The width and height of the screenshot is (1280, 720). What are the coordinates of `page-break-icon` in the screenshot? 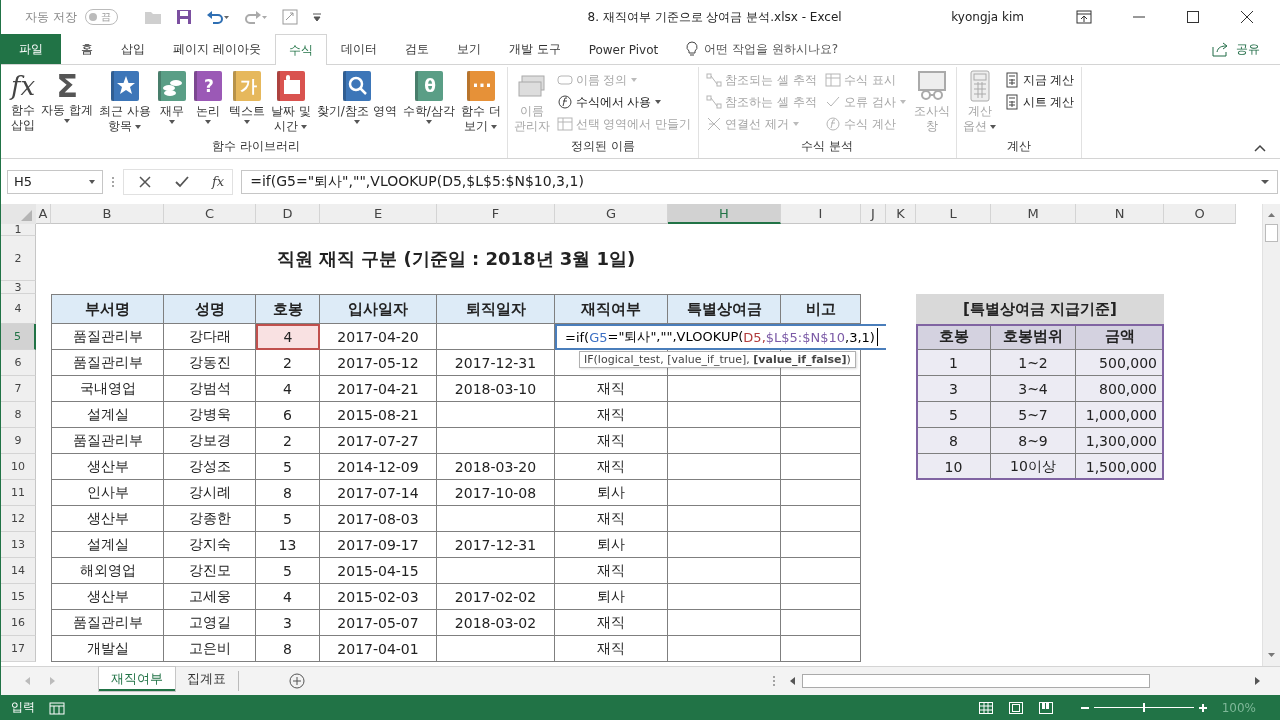 It's located at (1045, 707).